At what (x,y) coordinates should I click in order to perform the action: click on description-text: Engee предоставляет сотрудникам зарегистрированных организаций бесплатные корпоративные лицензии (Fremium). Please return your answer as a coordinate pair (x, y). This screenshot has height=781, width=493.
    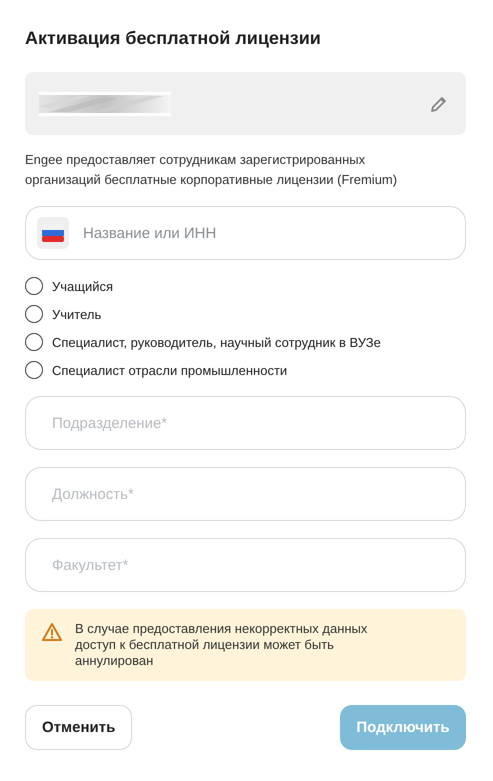
    Looking at the image, I should click on (211, 170).